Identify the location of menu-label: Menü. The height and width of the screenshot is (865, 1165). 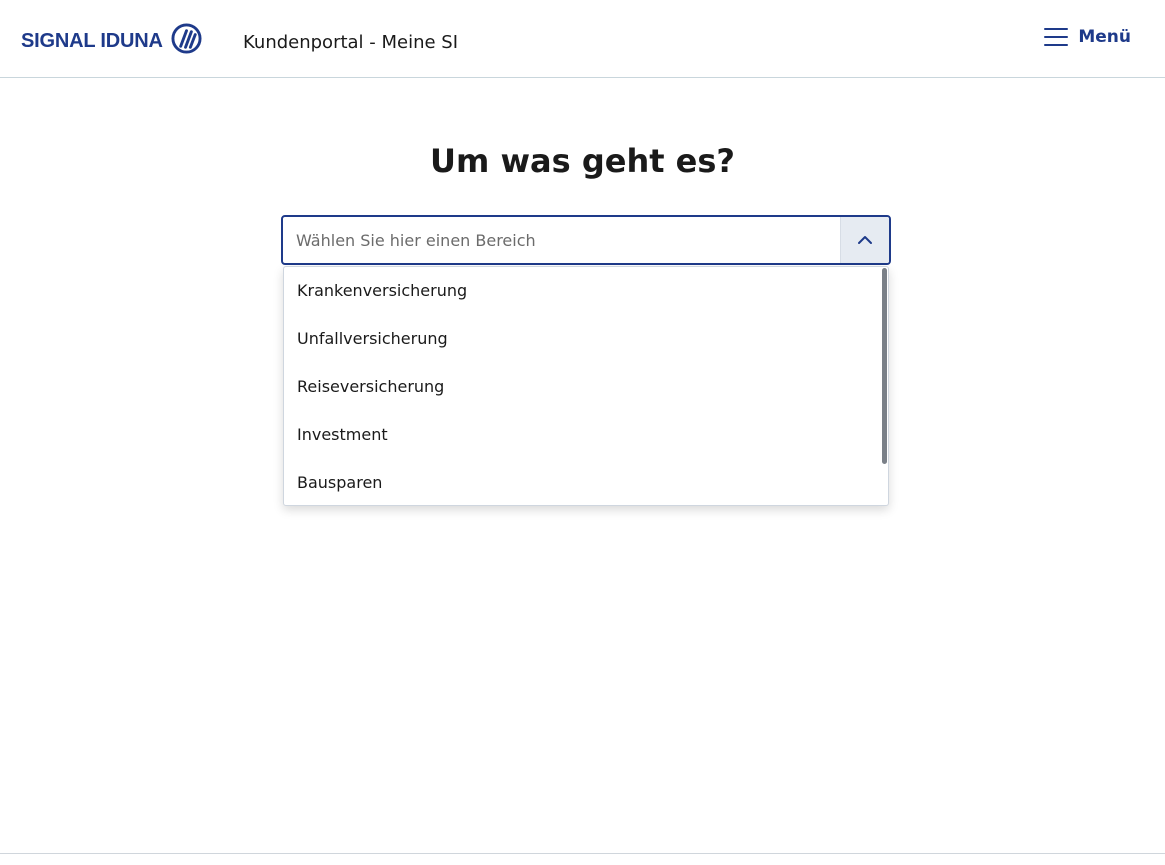
(1104, 37).